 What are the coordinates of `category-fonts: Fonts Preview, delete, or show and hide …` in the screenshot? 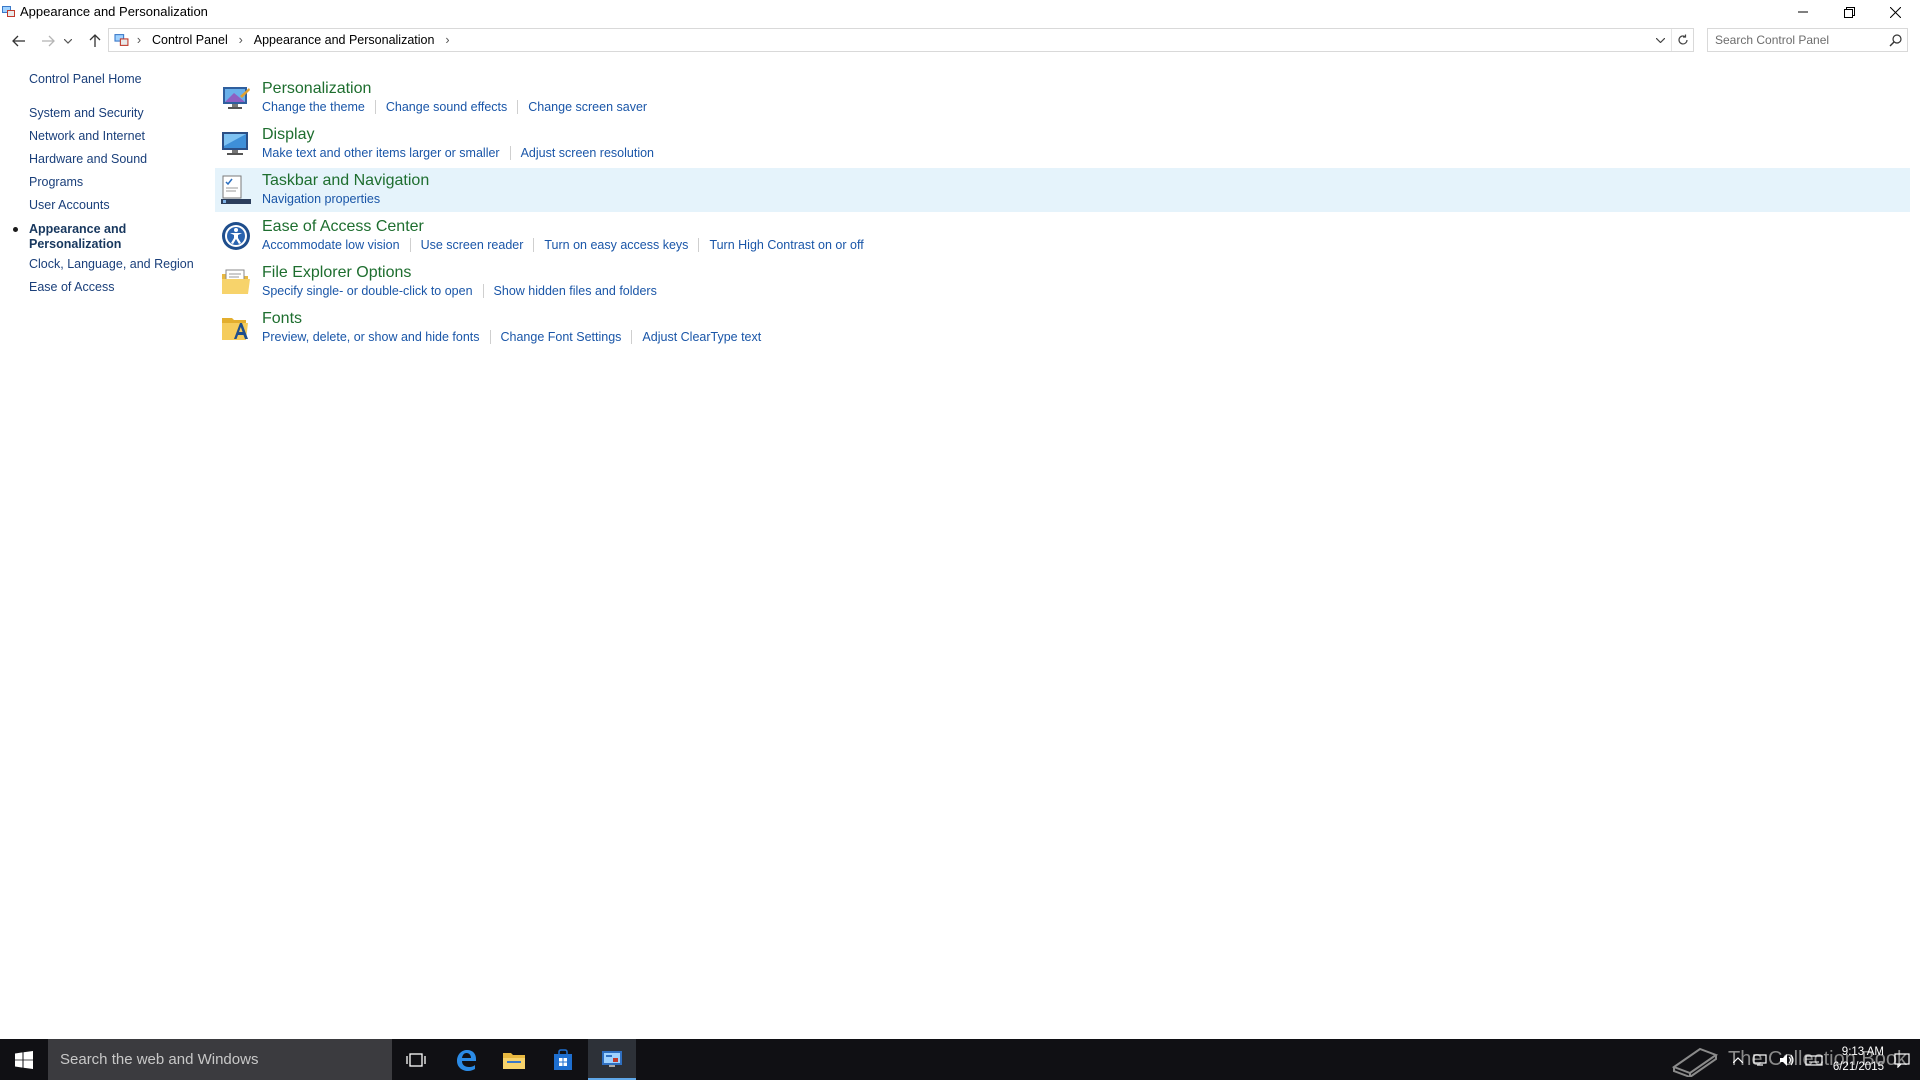 It's located at (1062, 328).